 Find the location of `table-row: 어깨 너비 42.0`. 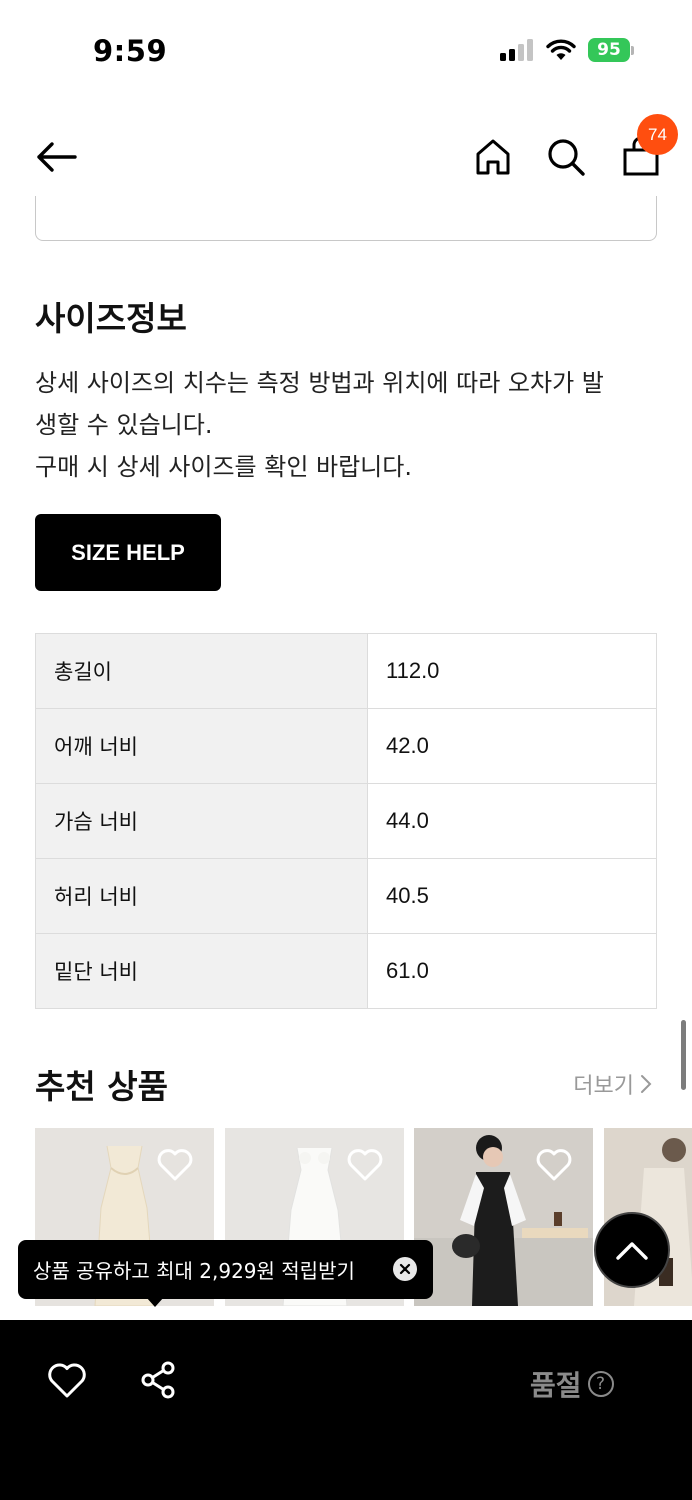

table-row: 어깨 너비 42.0 is located at coordinates (346, 746).